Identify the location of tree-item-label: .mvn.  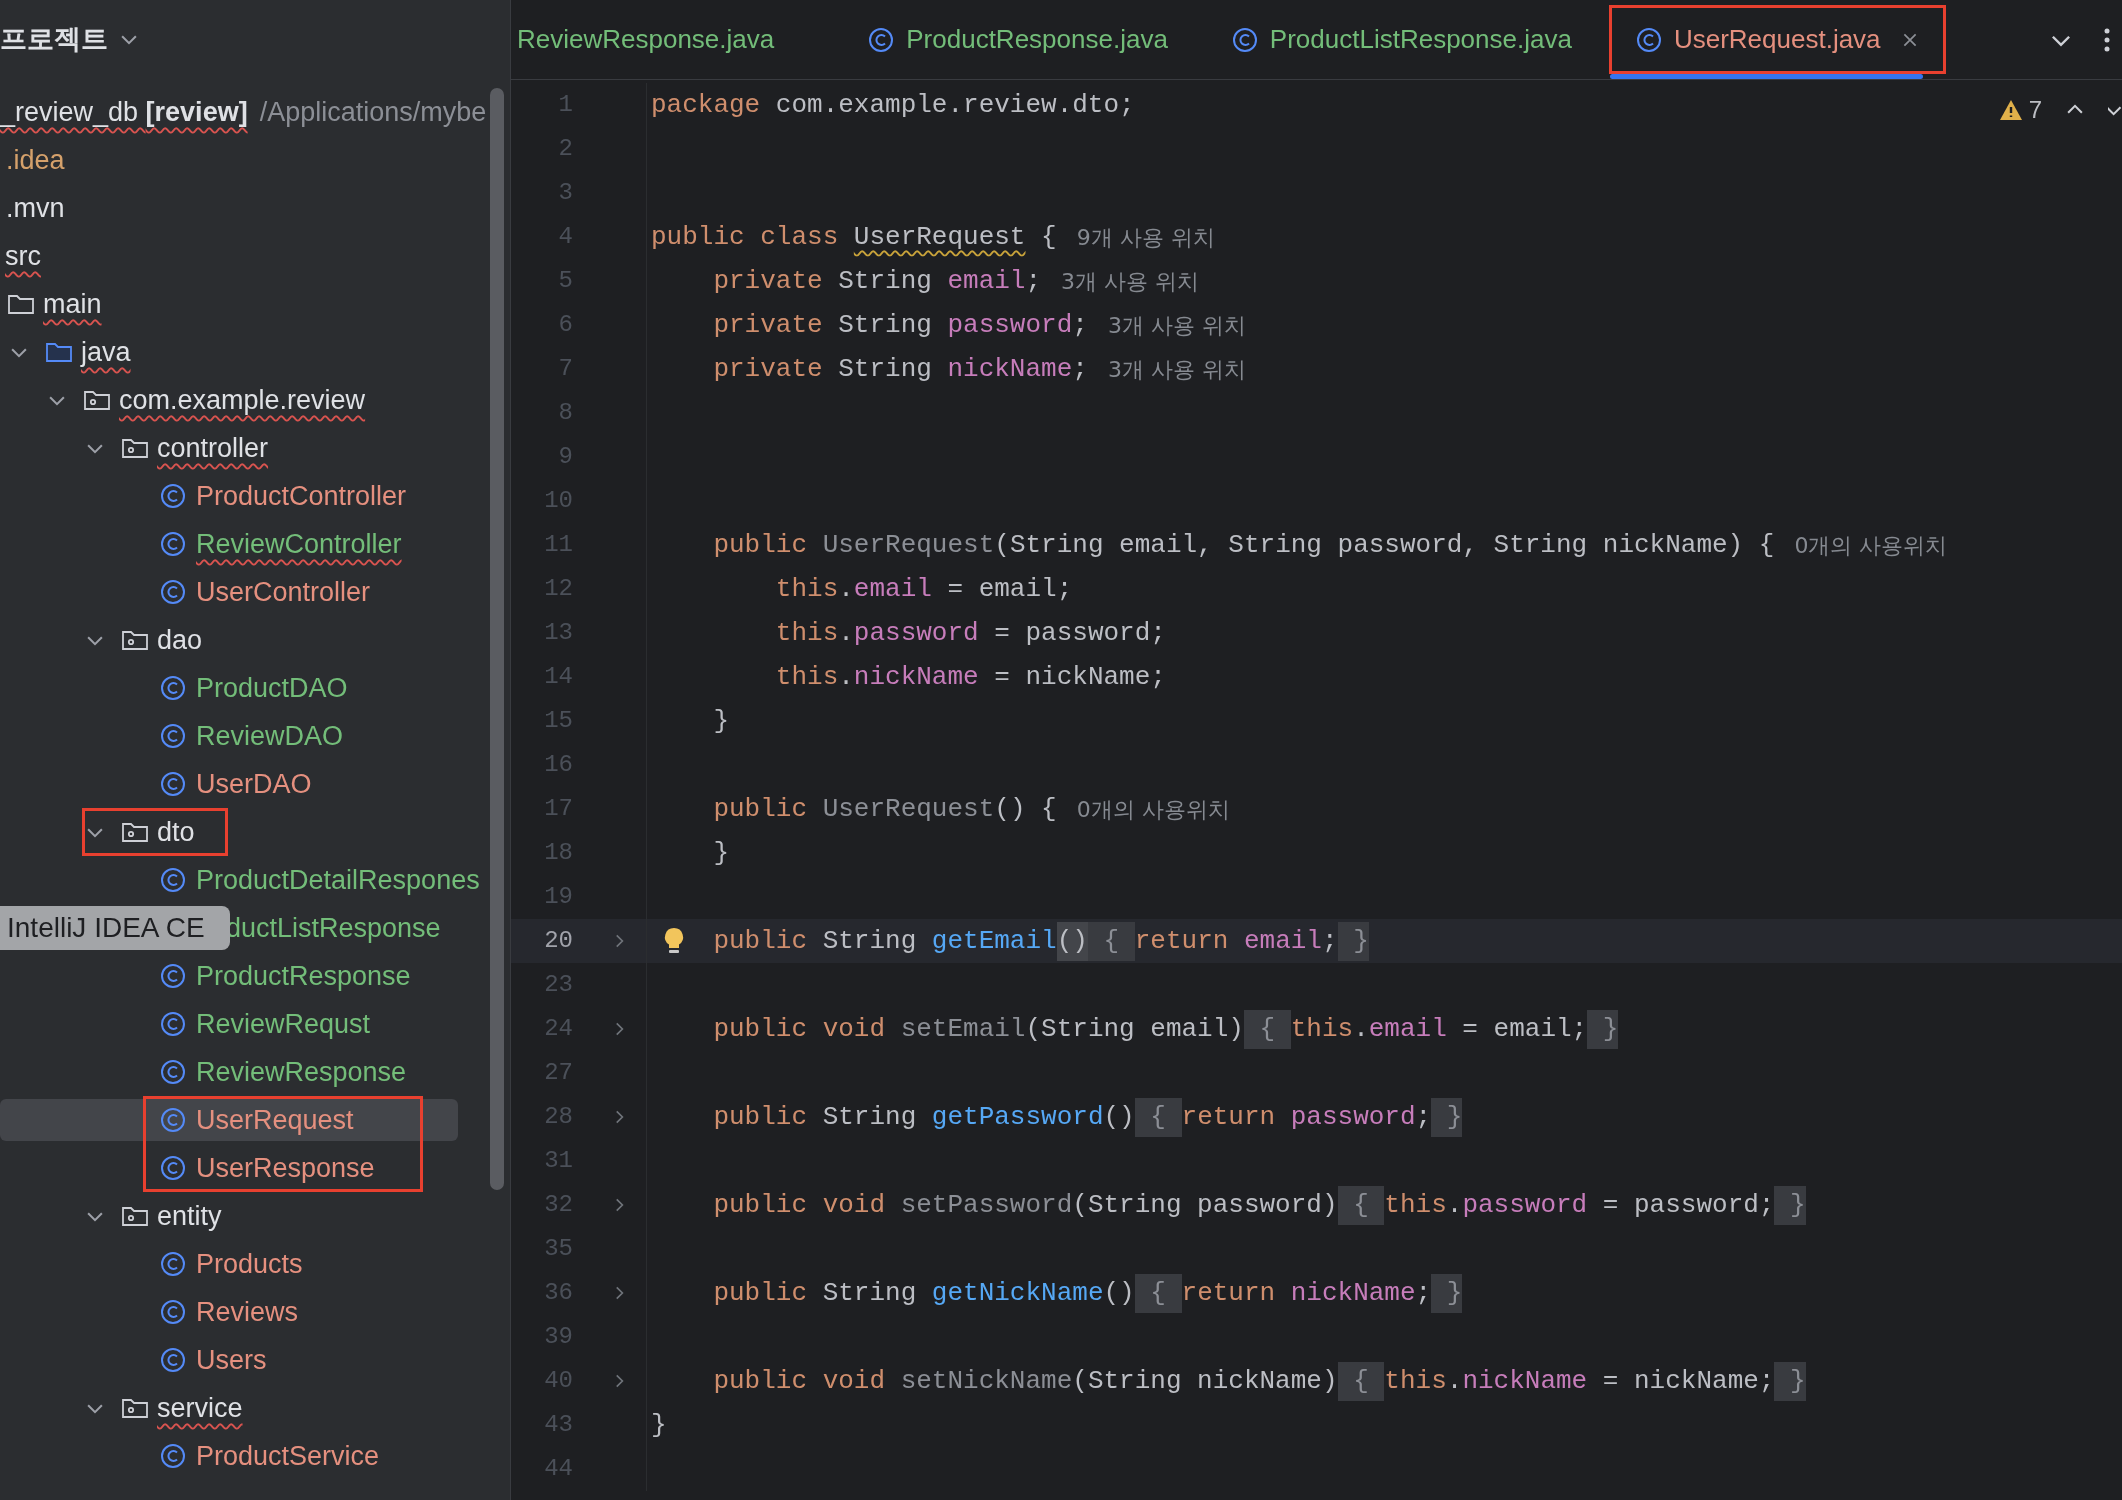
(35, 208).